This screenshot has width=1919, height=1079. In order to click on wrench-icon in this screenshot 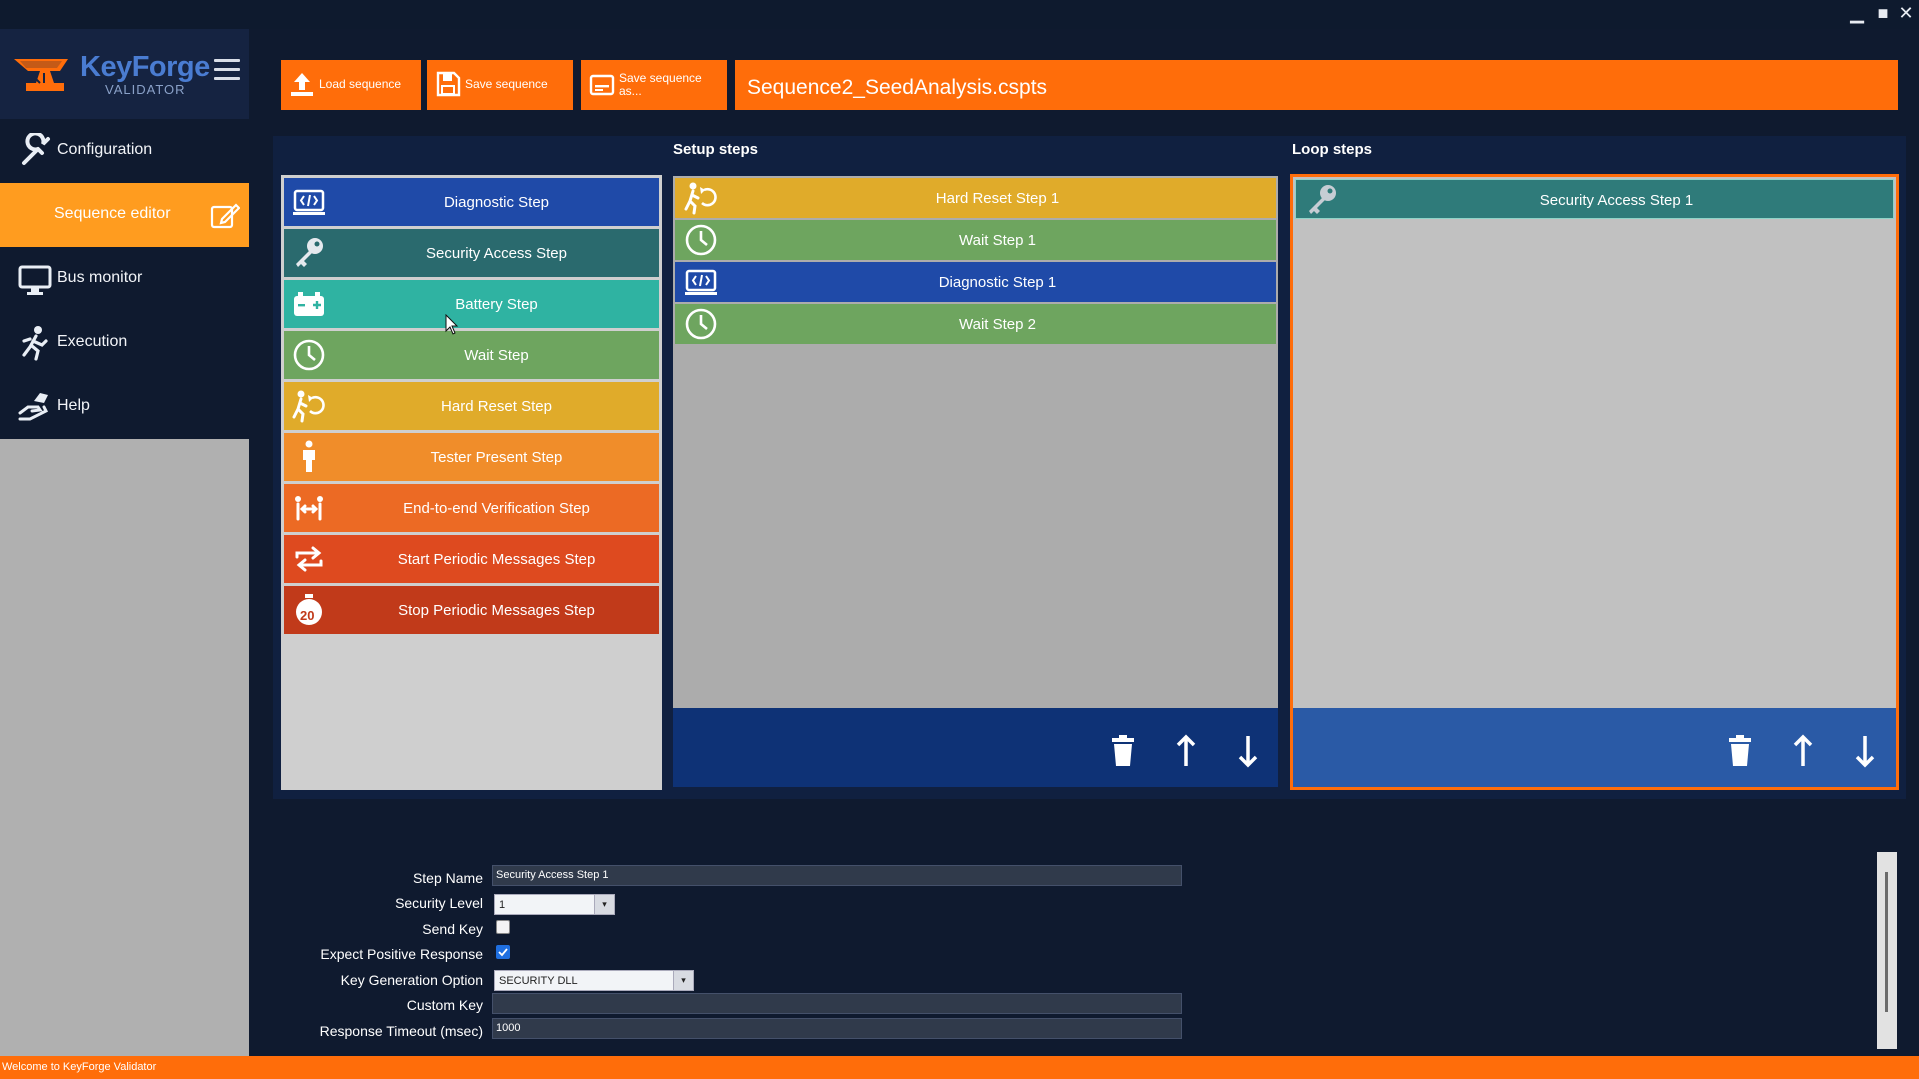, I will do `click(36, 149)`.